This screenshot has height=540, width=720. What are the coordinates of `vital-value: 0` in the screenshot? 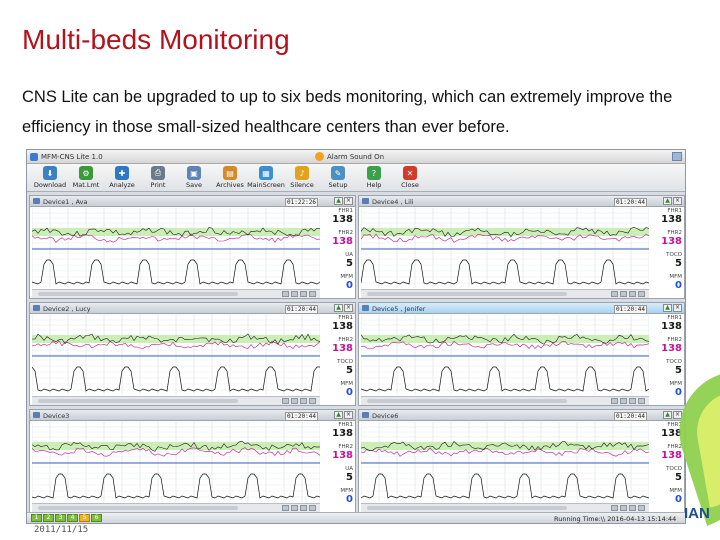 It's located at (349, 392).